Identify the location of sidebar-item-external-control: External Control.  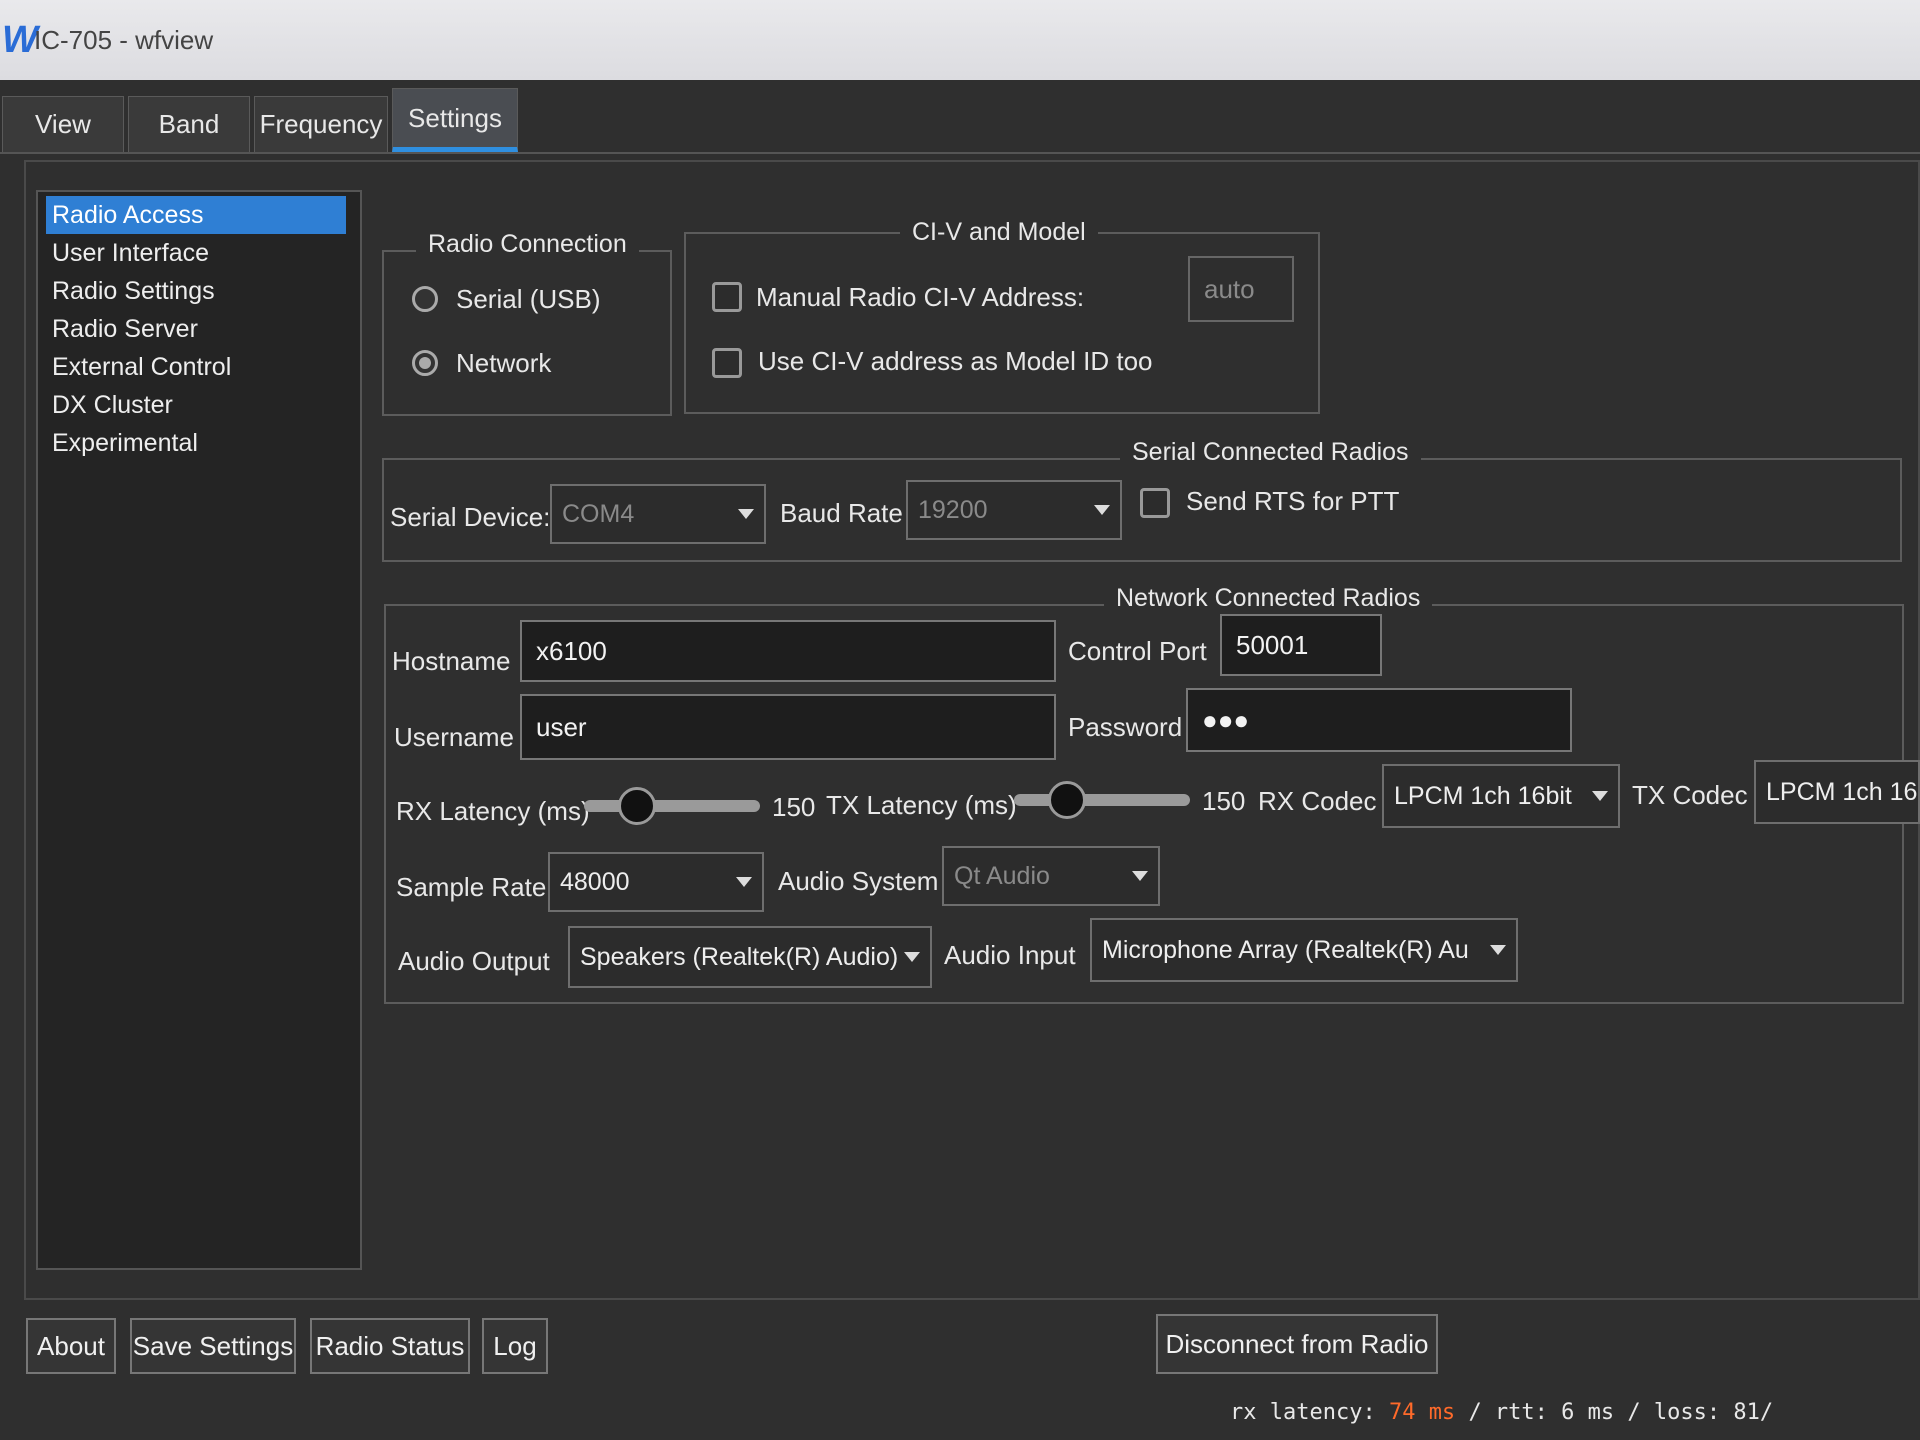
(196, 367).